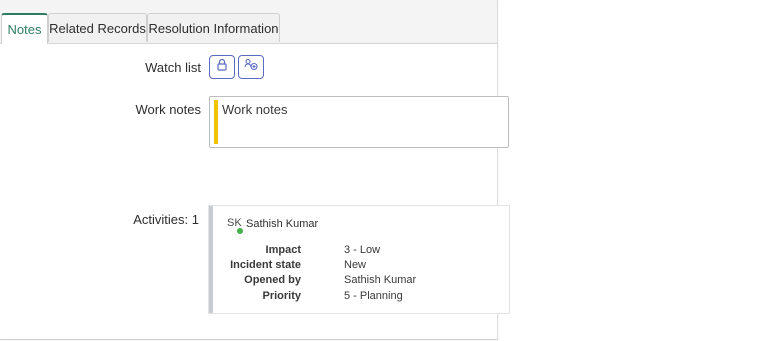 This screenshot has height=341, width=759. What do you see at coordinates (282, 224) in the screenshot?
I see `activity-author: Sathish Kumar` at bounding box center [282, 224].